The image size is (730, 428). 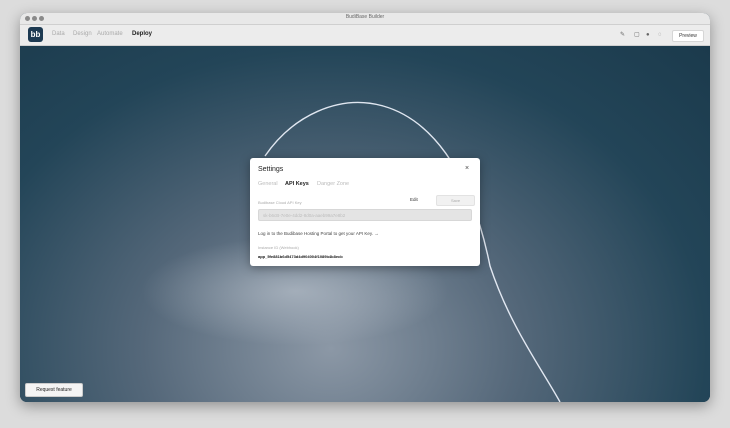 I want to click on window-title: BudiBase Builder, so click(x=365, y=17).